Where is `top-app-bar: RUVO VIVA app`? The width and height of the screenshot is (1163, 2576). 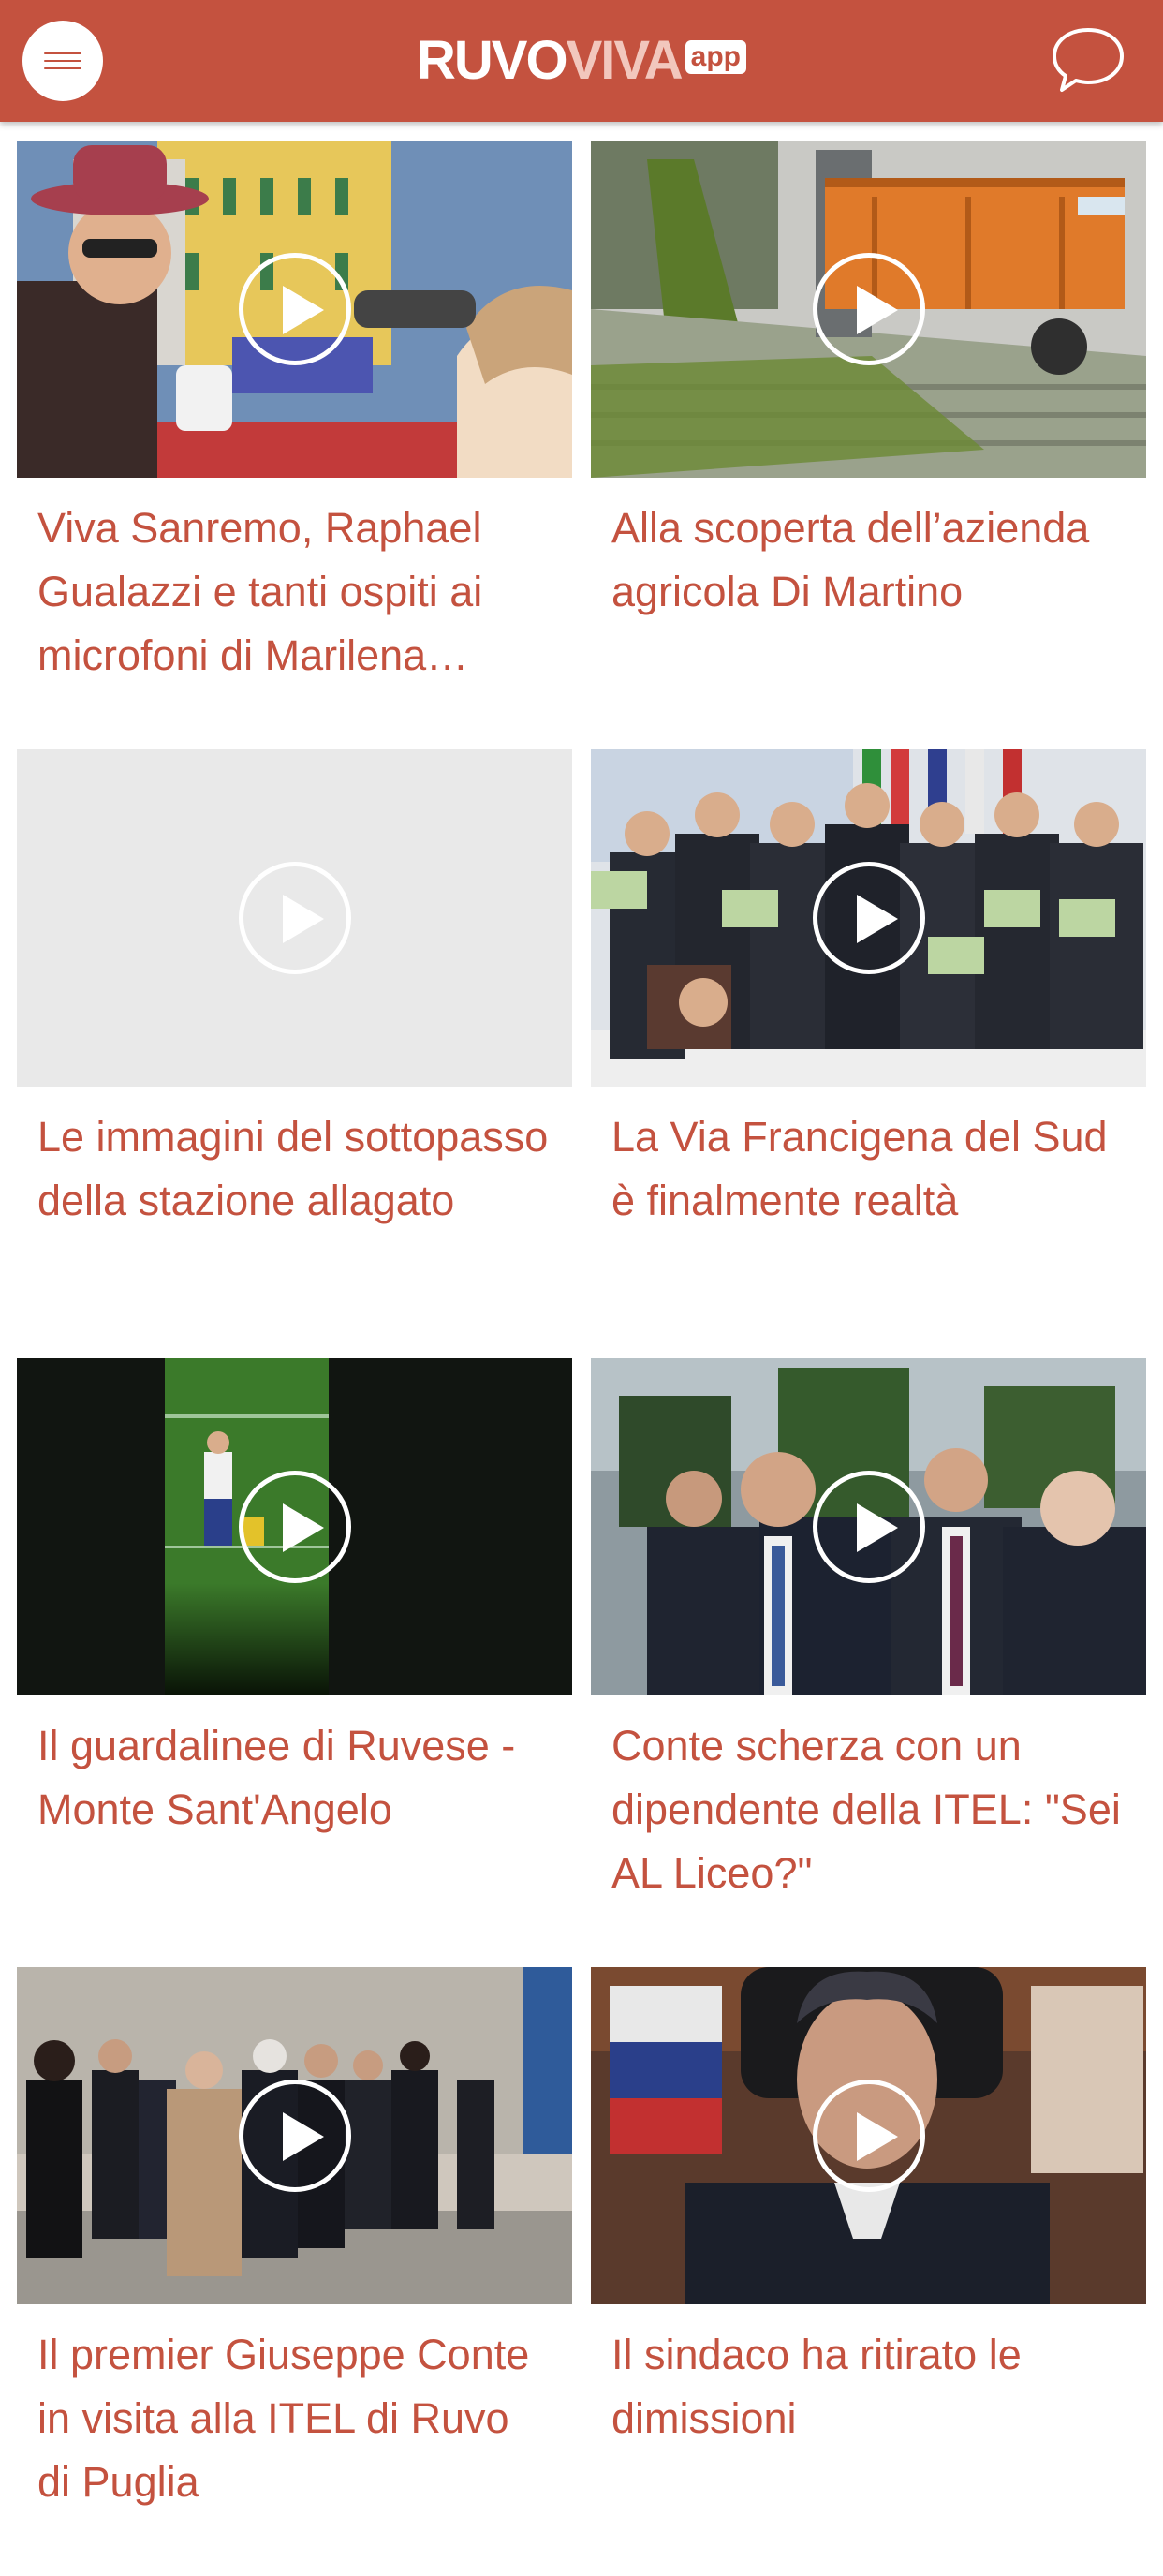
top-app-bar: RUVO VIVA app is located at coordinates (581, 61).